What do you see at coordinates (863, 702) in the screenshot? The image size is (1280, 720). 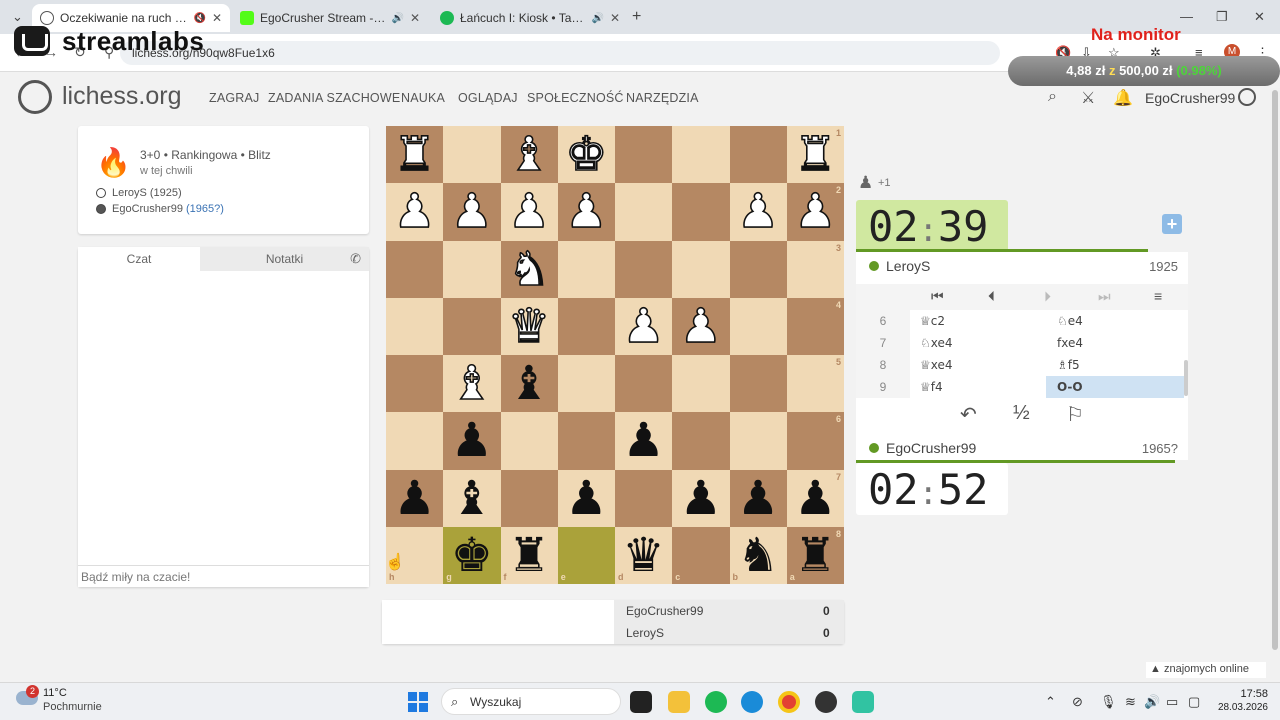 I see `streamlabs-app-icon` at bounding box center [863, 702].